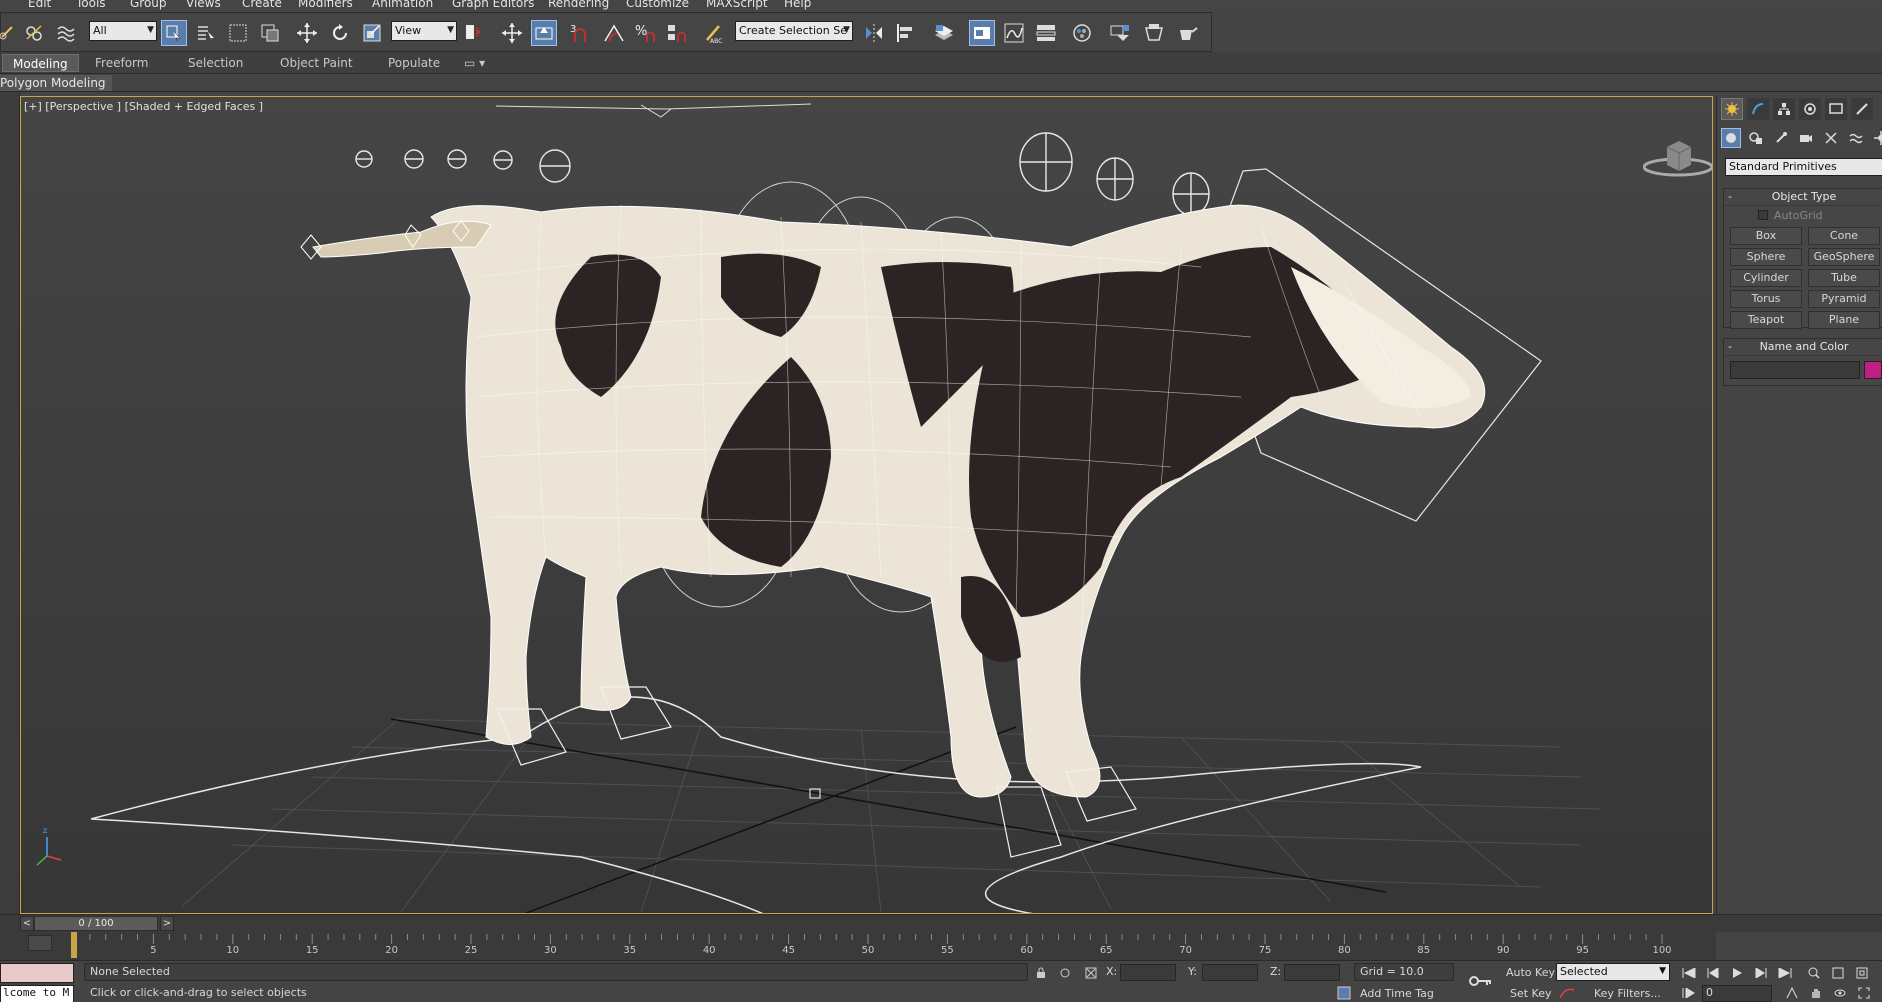 Image resolution: width=1882 pixels, height=1002 pixels. I want to click on keyboard-shortcut-override-icon, so click(544, 33).